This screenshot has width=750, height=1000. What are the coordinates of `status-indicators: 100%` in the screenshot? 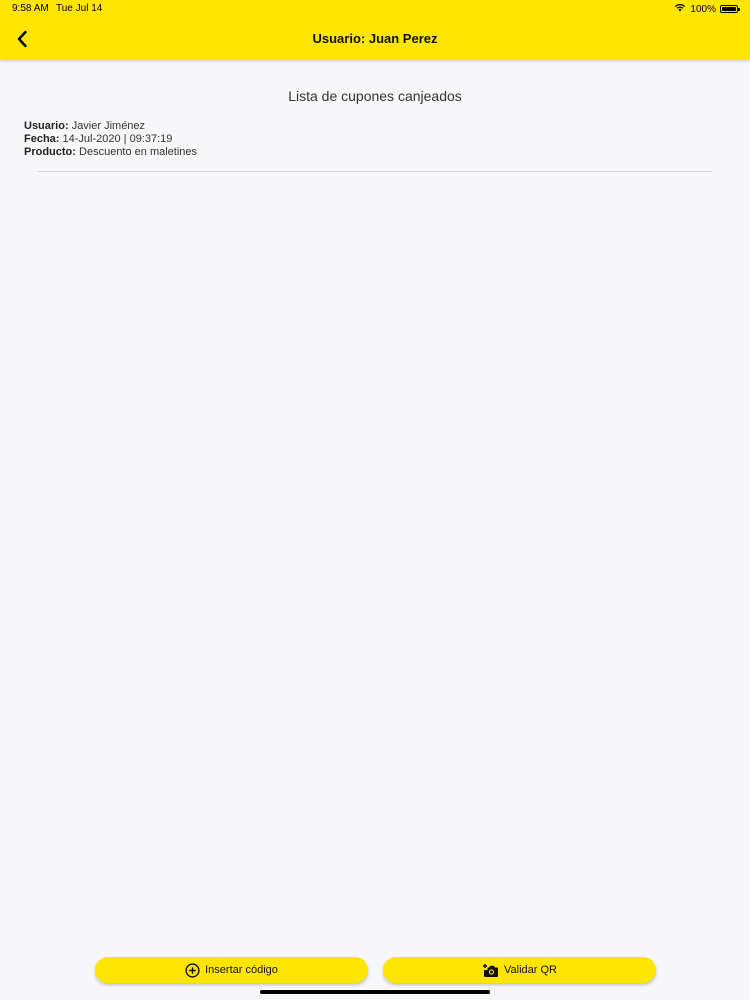 It's located at (707, 9).